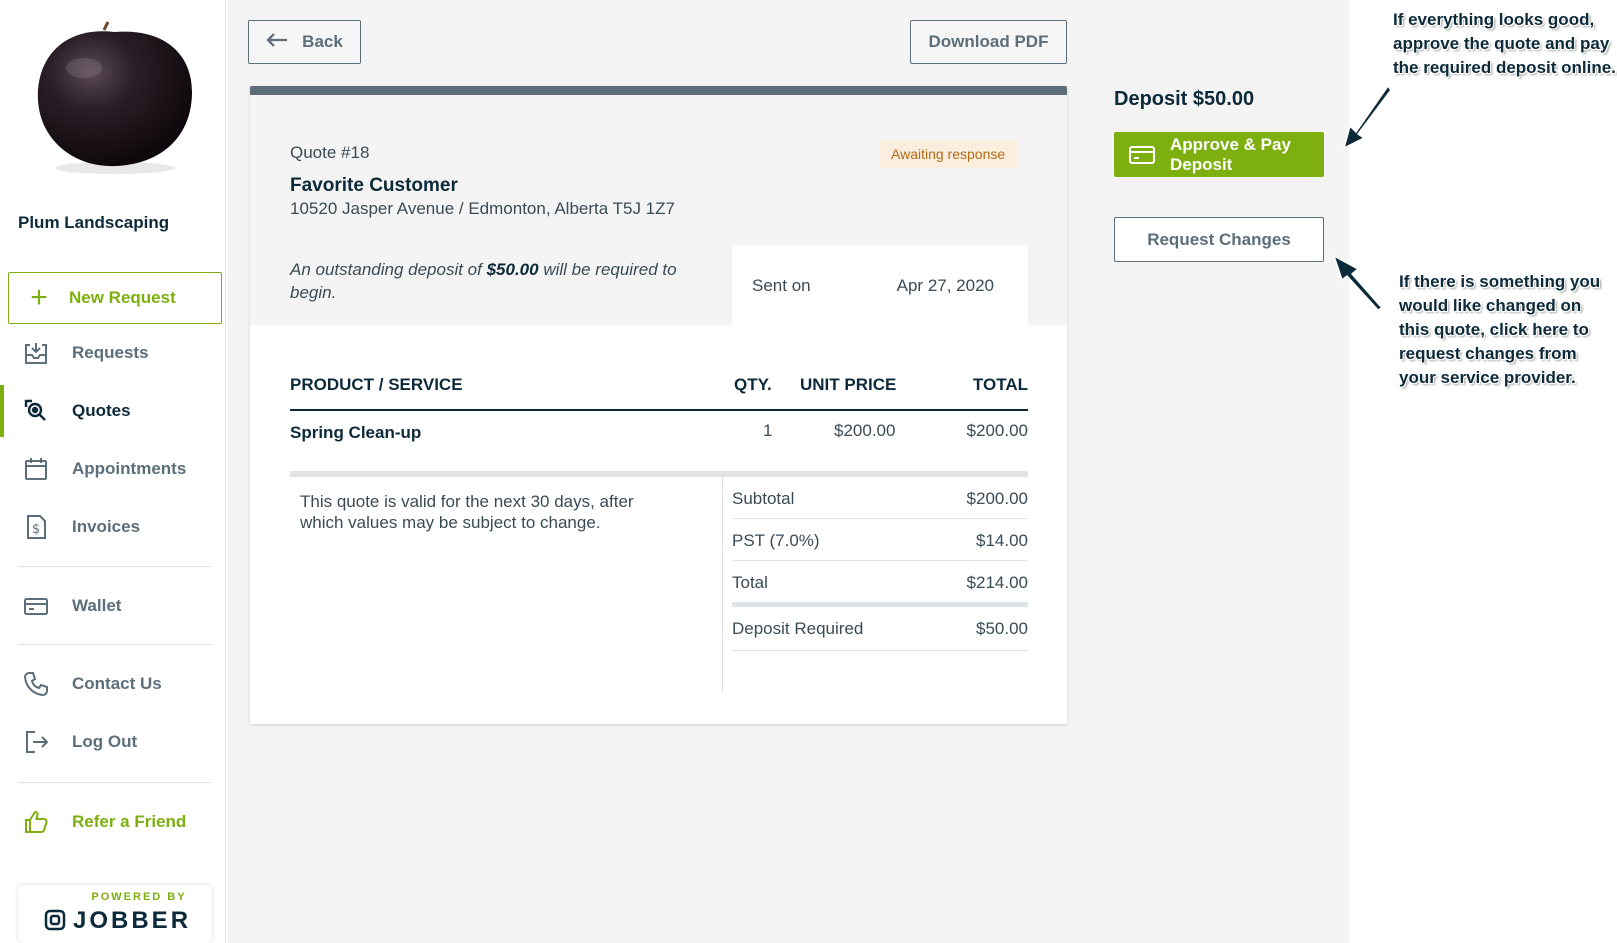  I want to click on sidebar-item-requests: Requests, so click(113, 353).